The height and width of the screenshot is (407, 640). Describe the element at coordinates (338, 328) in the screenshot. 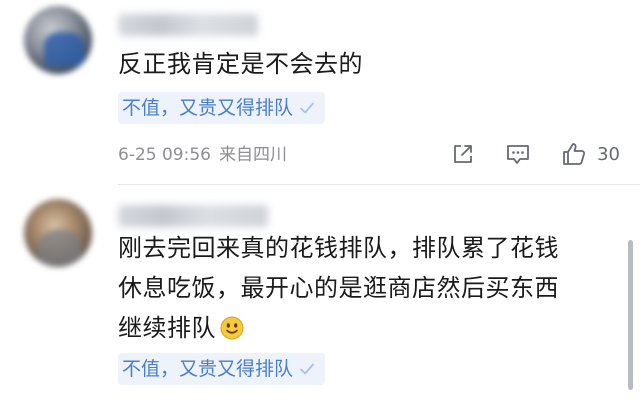

I see `comment-text-line-last: 继续排队` at that location.